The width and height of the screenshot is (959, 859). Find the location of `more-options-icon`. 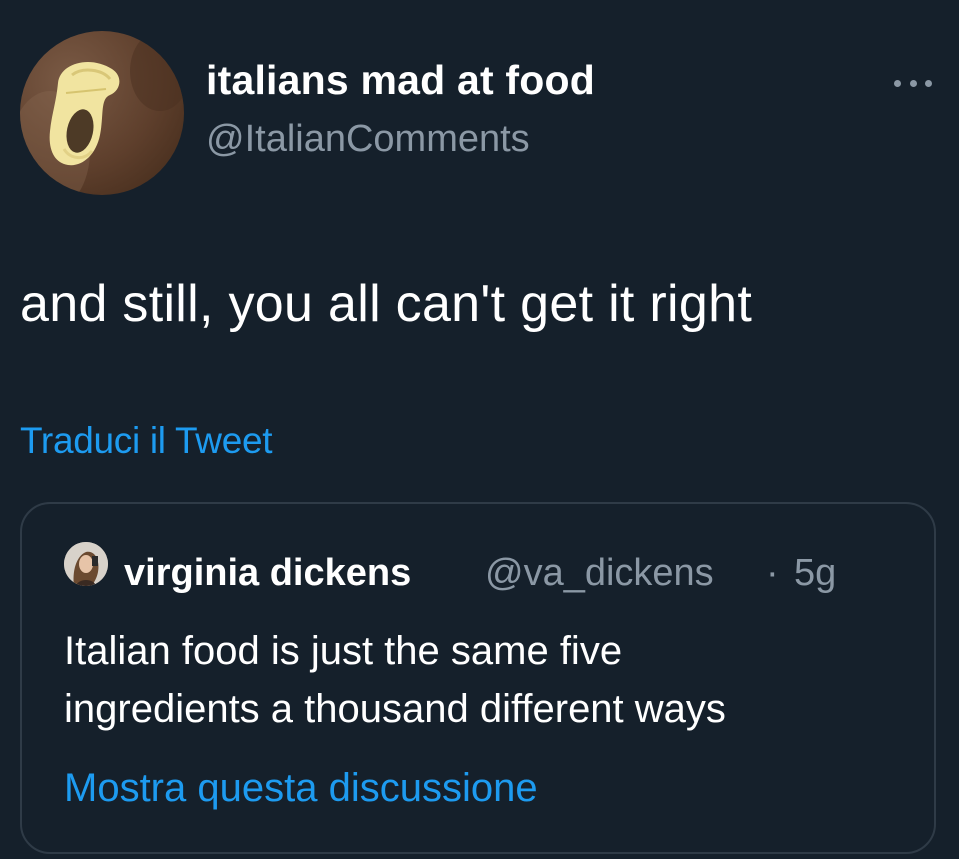

more-options-icon is located at coordinates (913, 83).